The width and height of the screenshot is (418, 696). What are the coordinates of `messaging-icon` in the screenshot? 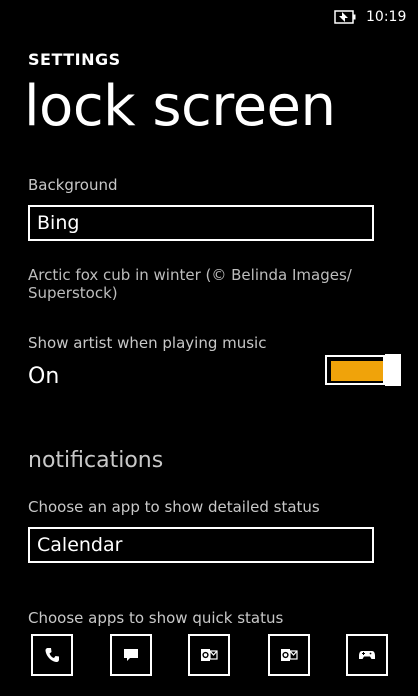 It's located at (131, 655).